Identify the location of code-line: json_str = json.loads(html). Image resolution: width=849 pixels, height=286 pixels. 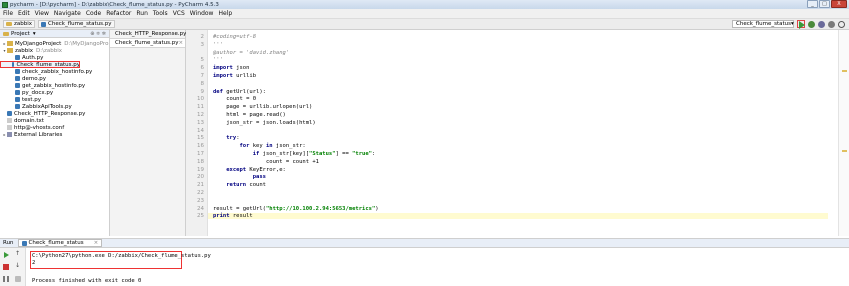
(264, 122).